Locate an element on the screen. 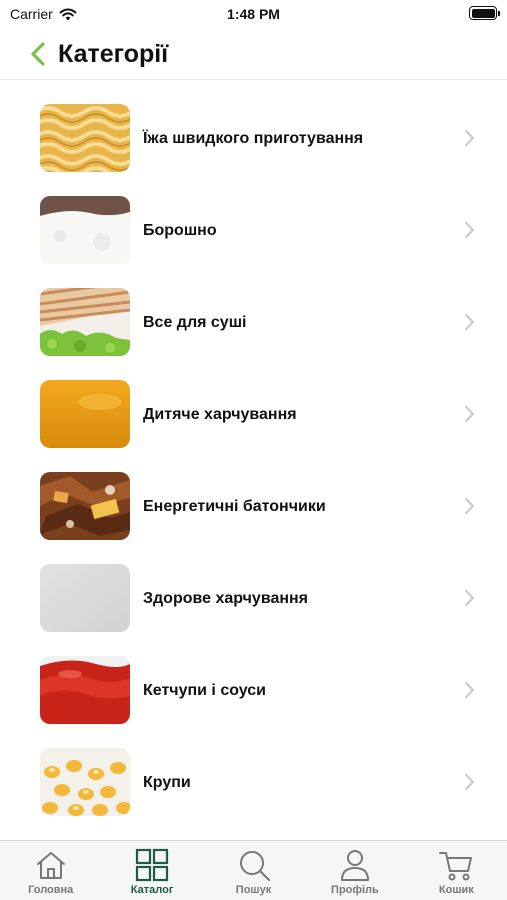  energy-bar-image is located at coordinates (85, 506).